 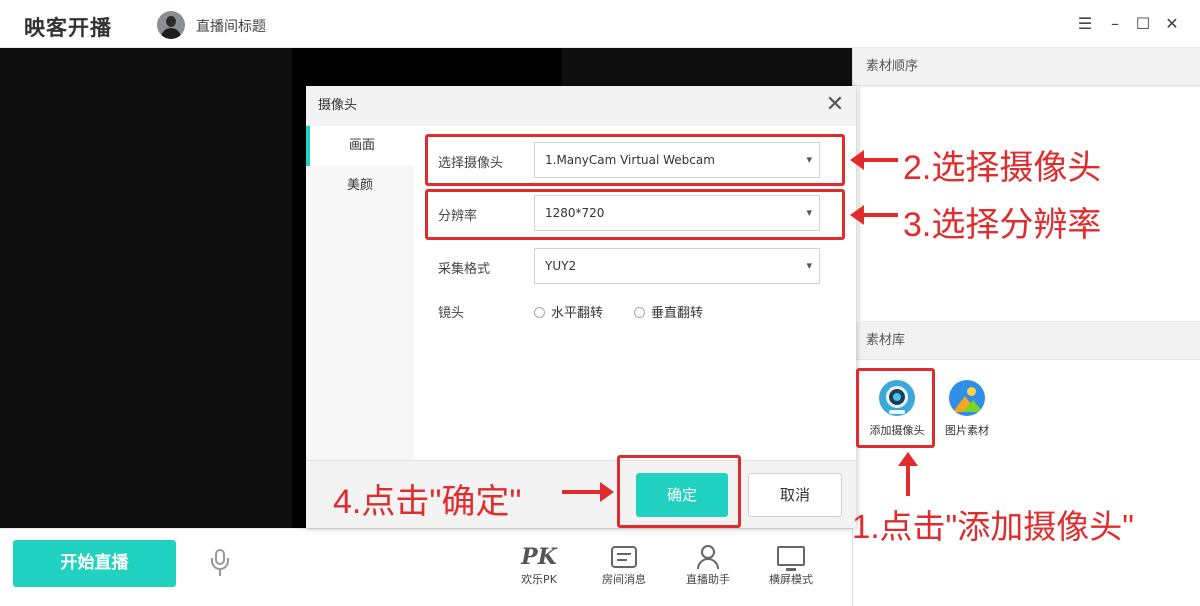 What do you see at coordinates (360, 186) in the screenshot?
I see `tab-beauty: 美颜` at bounding box center [360, 186].